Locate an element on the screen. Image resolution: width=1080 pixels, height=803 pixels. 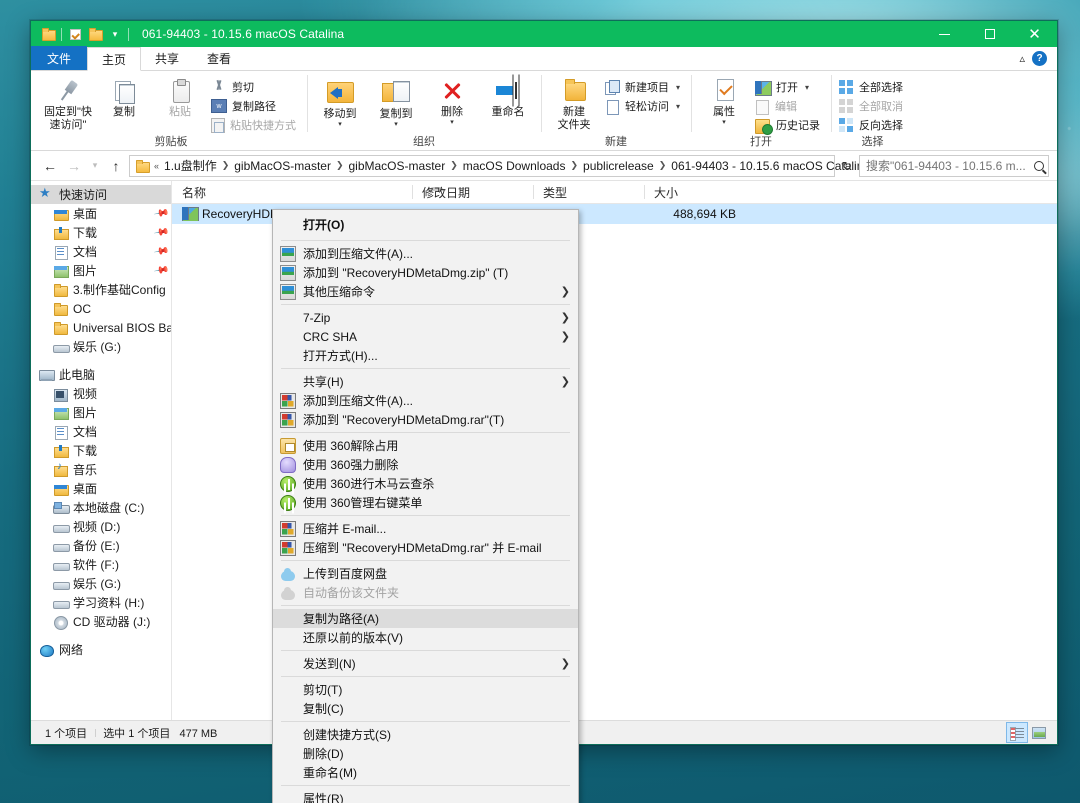
menu-item-compress-to-rar-and-email: 压缩到 "RecoveryHDMetaDmg.rar" 并 E-mail is located at coordinates (425, 547).